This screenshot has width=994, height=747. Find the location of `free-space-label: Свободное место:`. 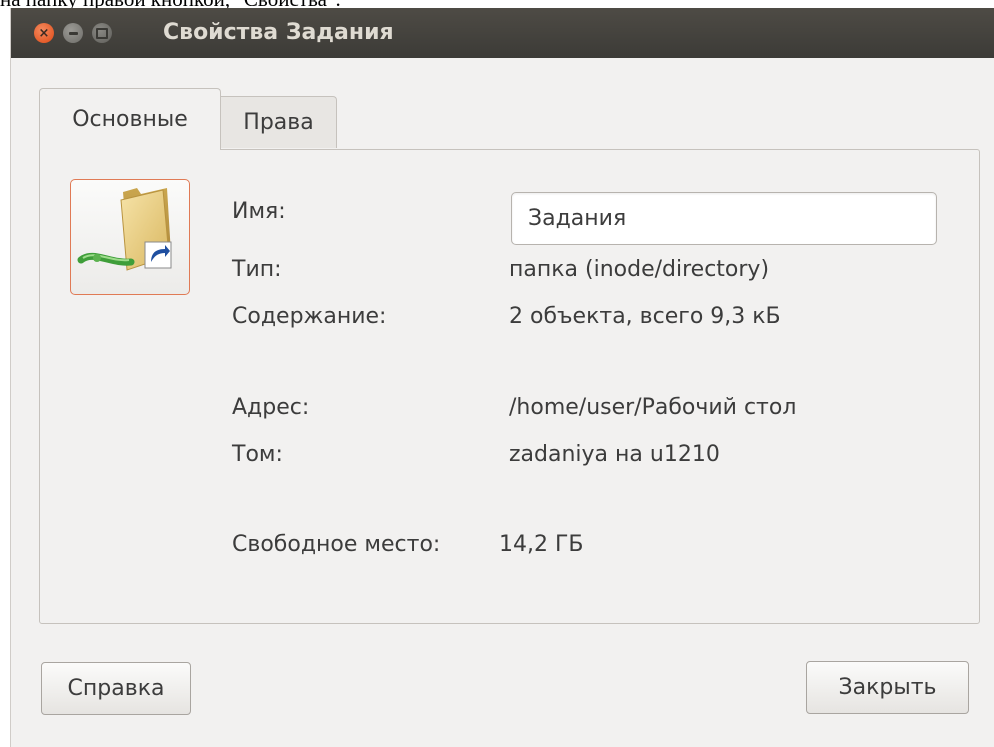

free-space-label: Свободное место: is located at coordinates (336, 544).